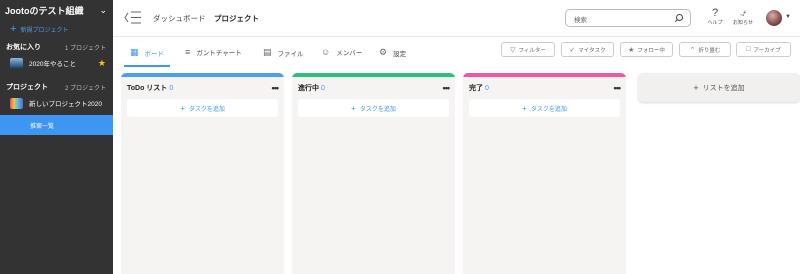  I want to click on favorites-title: お気に入り, so click(23, 47).